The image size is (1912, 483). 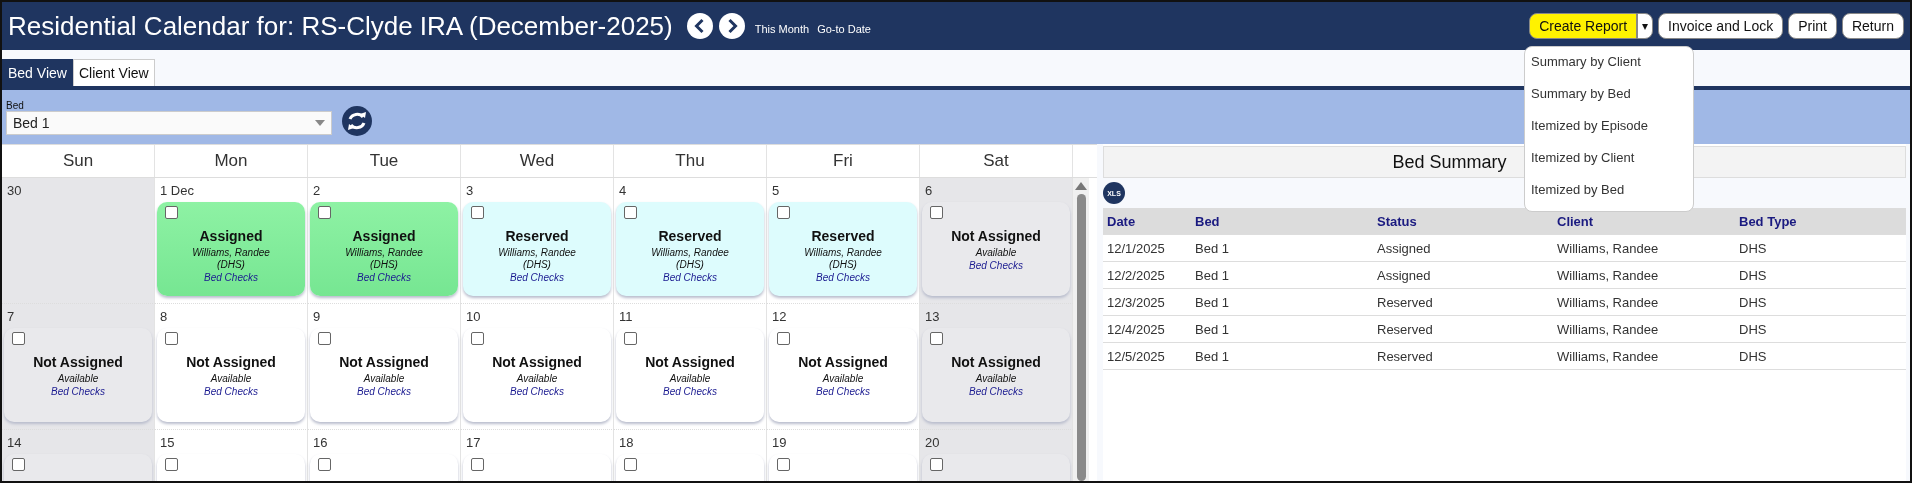 I want to click on header-button: Create Report, so click(x=1583, y=26).